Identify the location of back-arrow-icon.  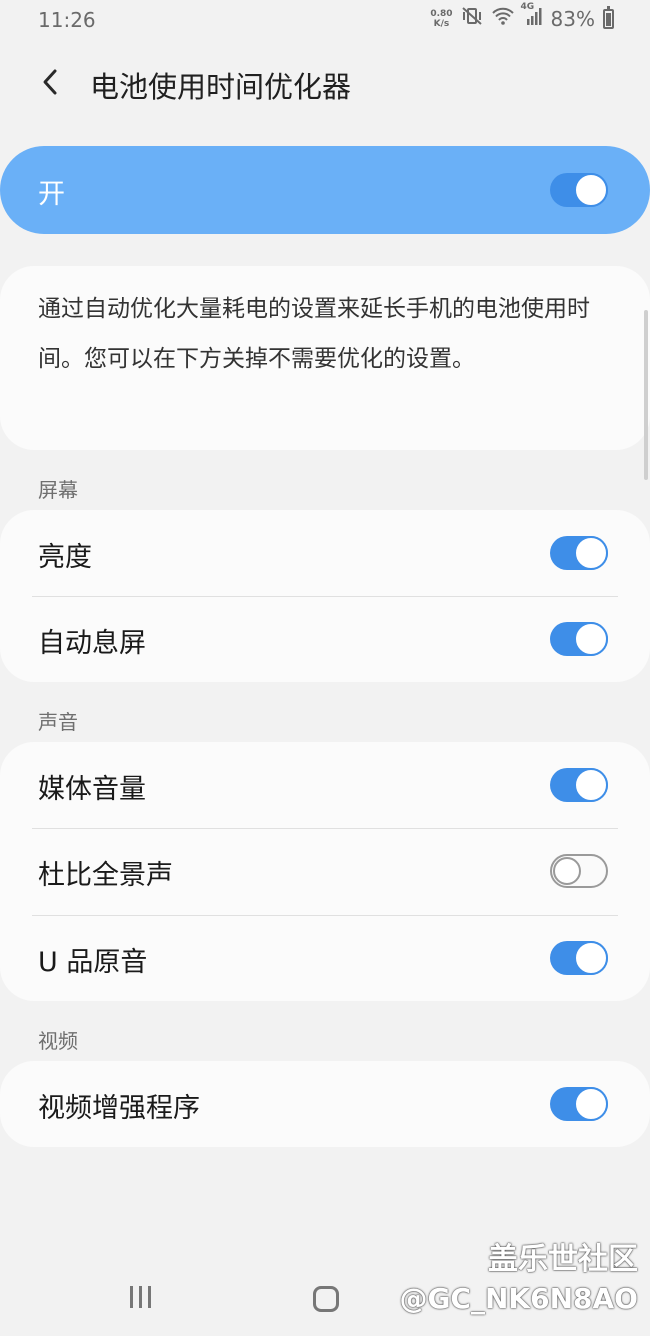
(50, 82).